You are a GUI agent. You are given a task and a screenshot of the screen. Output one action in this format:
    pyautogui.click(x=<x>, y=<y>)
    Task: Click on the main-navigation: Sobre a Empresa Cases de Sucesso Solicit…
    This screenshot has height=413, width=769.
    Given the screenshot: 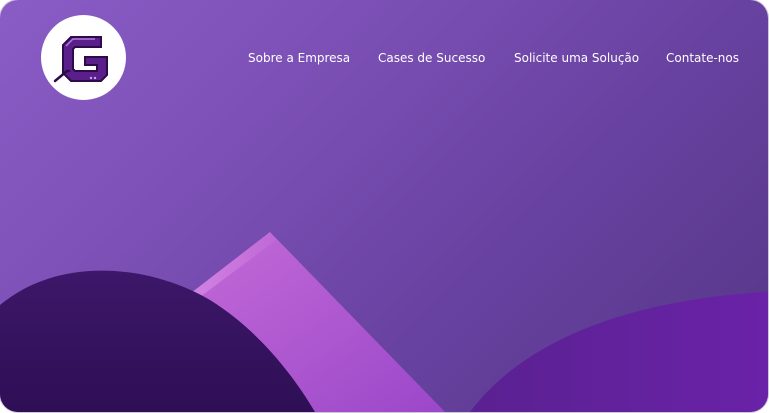 What is the action you would take?
    pyautogui.click(x=384, y=58)
    